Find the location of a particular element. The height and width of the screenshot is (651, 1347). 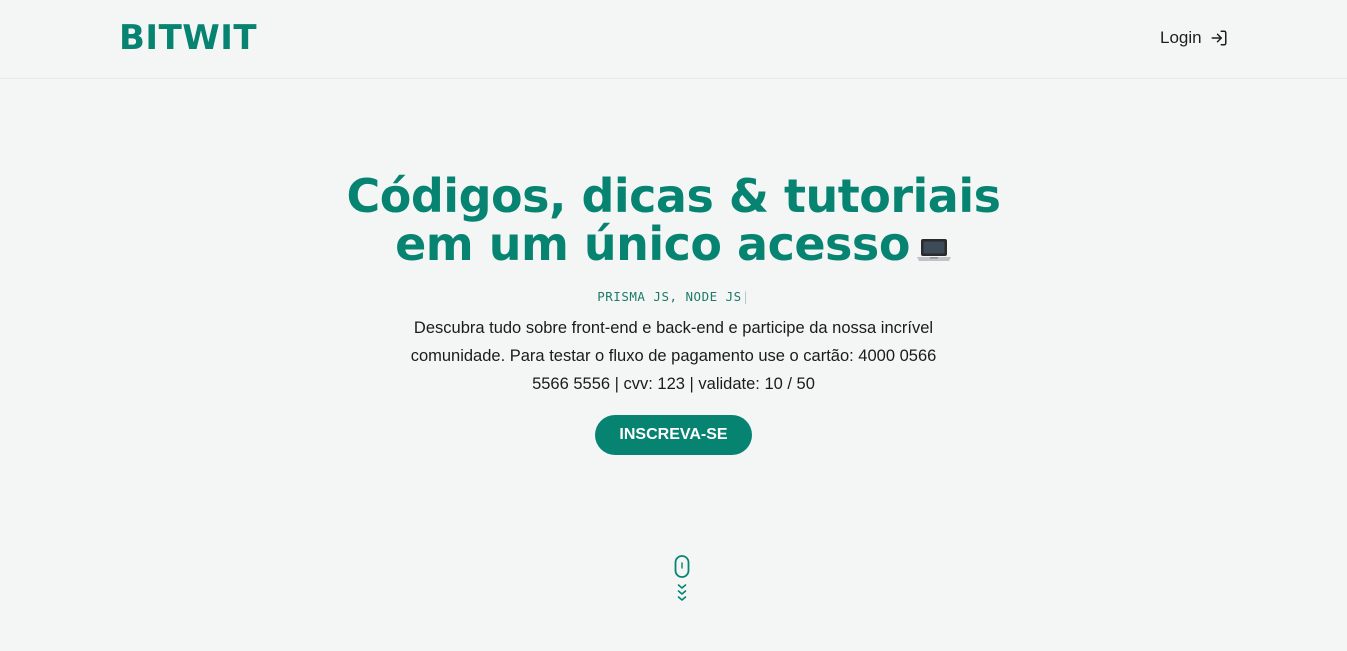

site-header: BITWIT Login is located at coordinates (673, 39).